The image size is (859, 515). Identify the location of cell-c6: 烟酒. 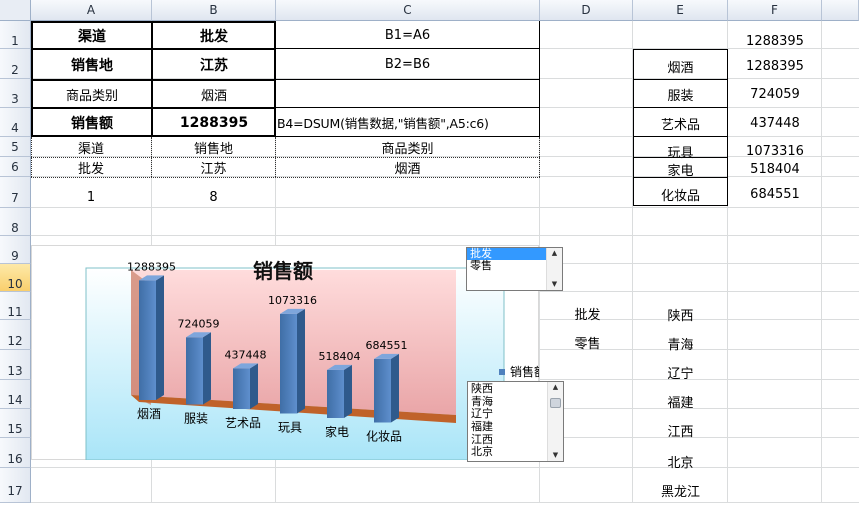
(407, 167).